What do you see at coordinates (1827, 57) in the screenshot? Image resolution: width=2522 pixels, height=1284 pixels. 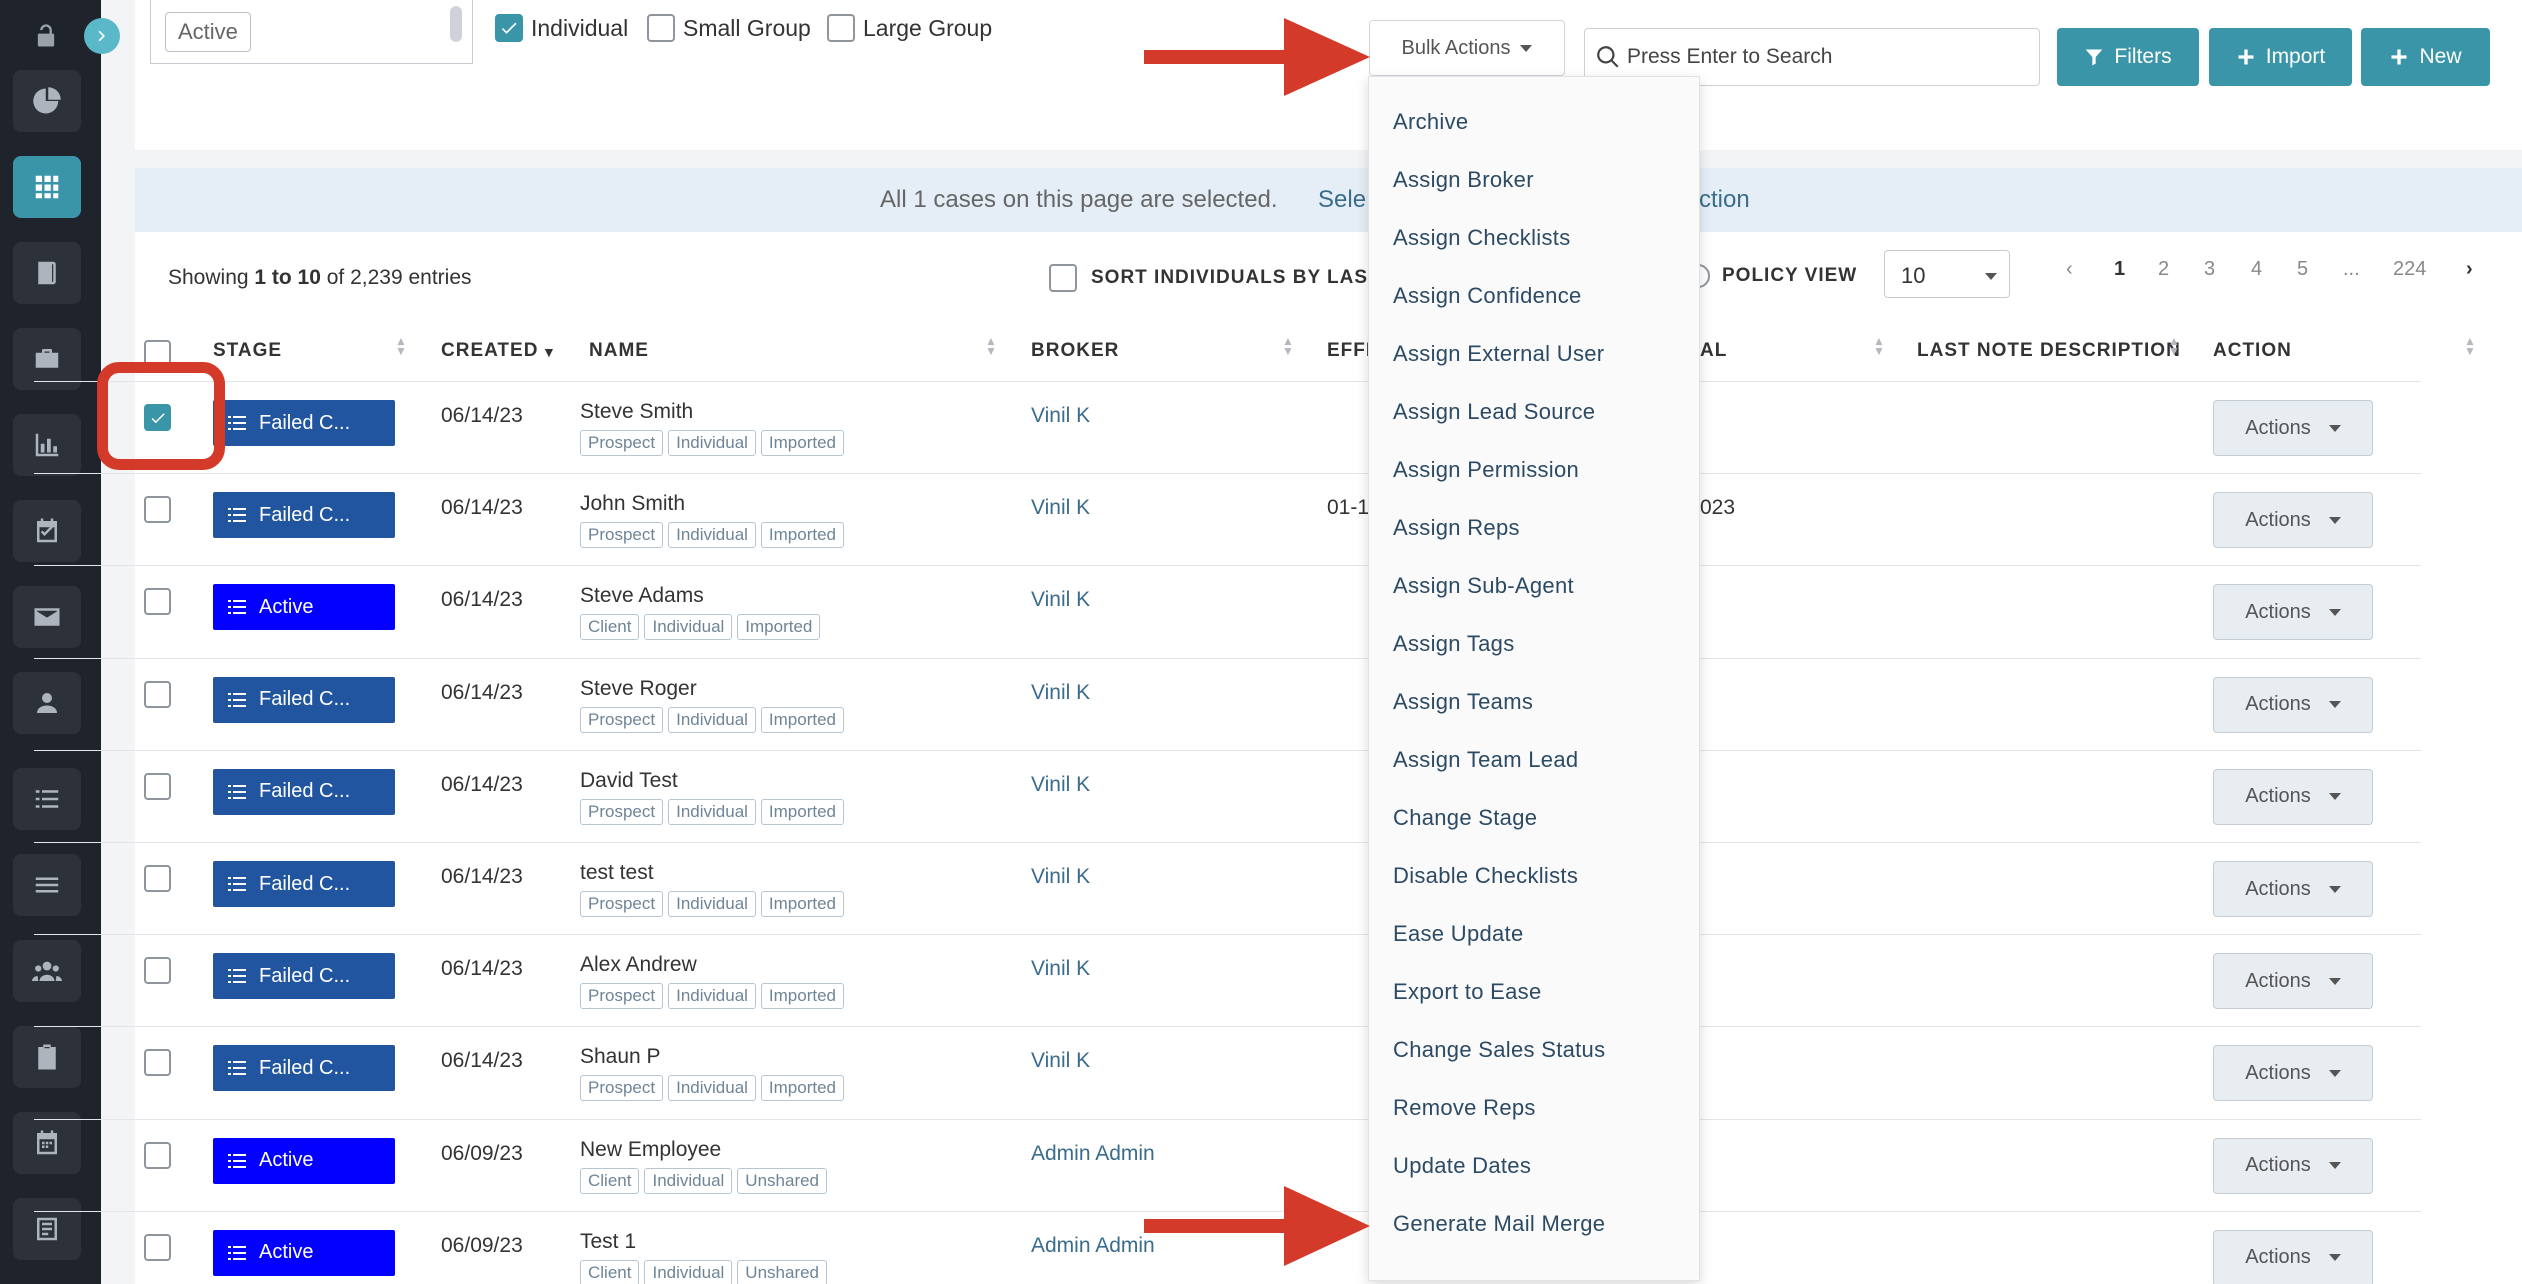 I see `search-input` at bounding box center [1827, 57].